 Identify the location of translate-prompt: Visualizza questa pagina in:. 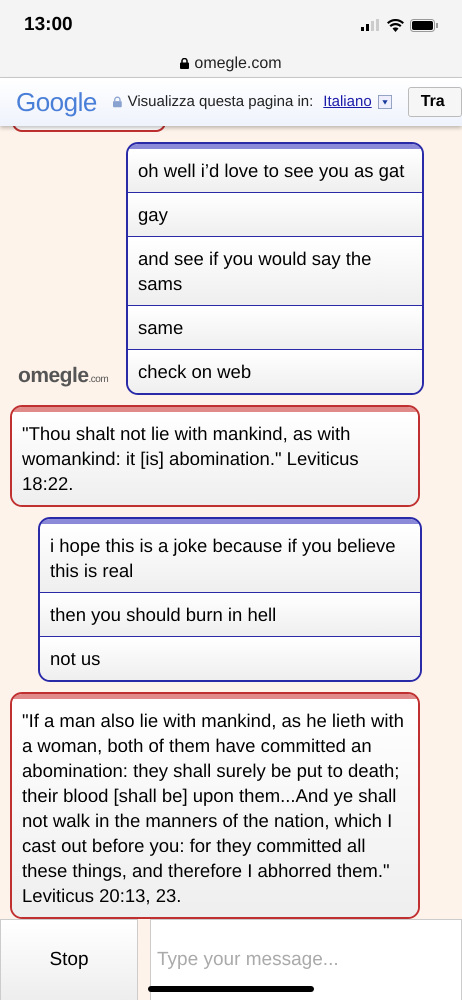
(221, 102).